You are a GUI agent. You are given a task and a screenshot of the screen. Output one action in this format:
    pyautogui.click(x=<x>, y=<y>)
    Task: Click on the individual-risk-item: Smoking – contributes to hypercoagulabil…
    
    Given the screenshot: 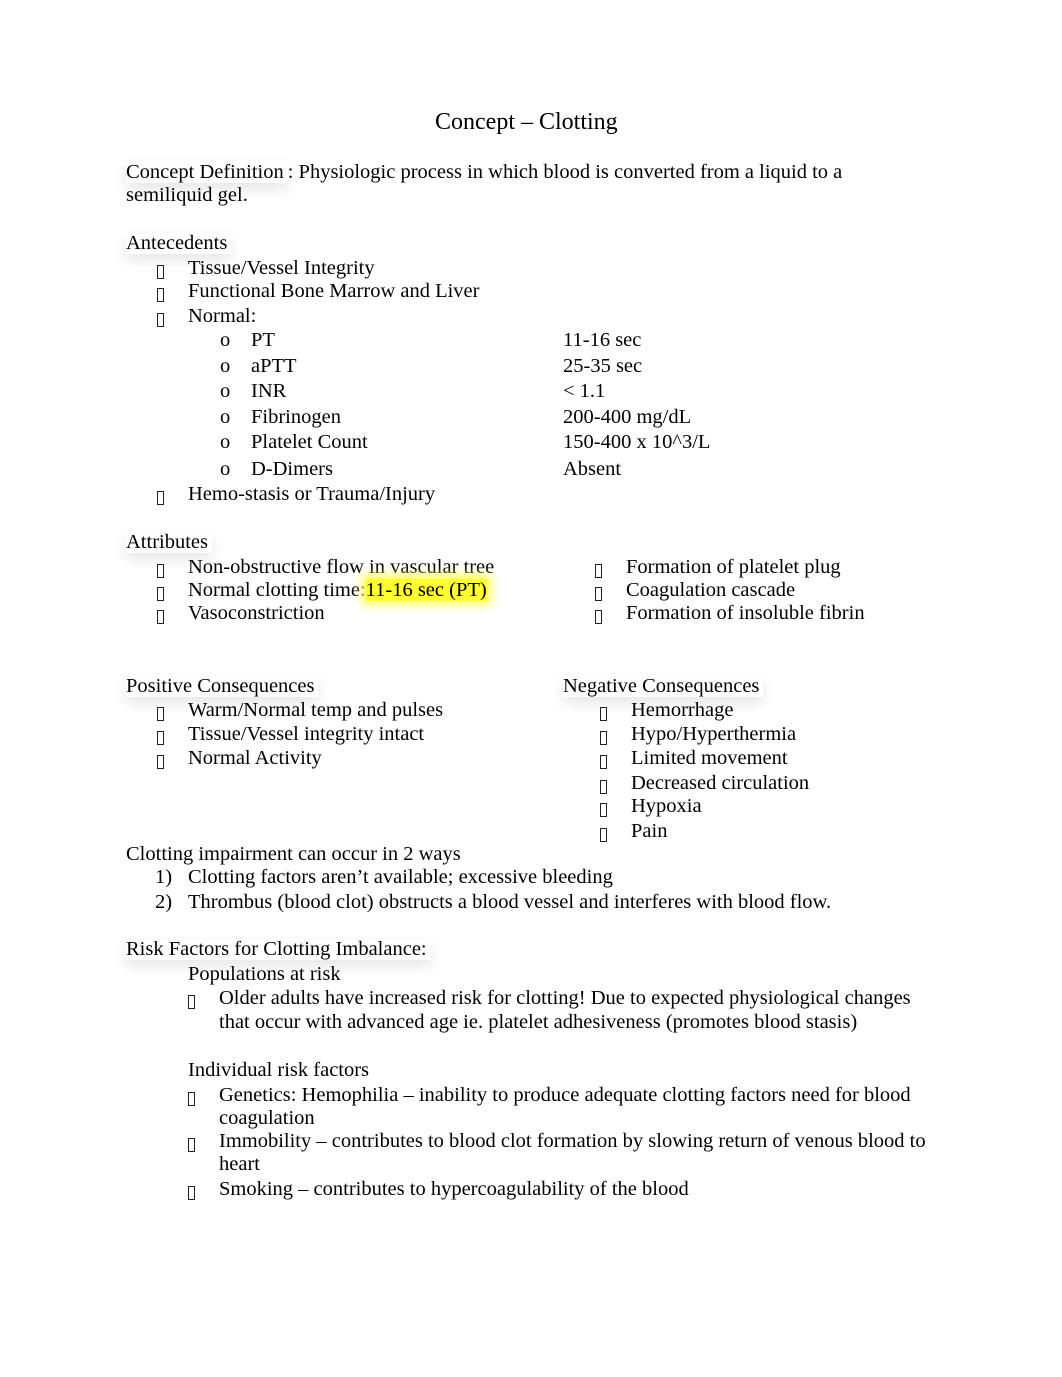 What is the action you would take?
    pyautogui.click(x=454, y=1189)
    